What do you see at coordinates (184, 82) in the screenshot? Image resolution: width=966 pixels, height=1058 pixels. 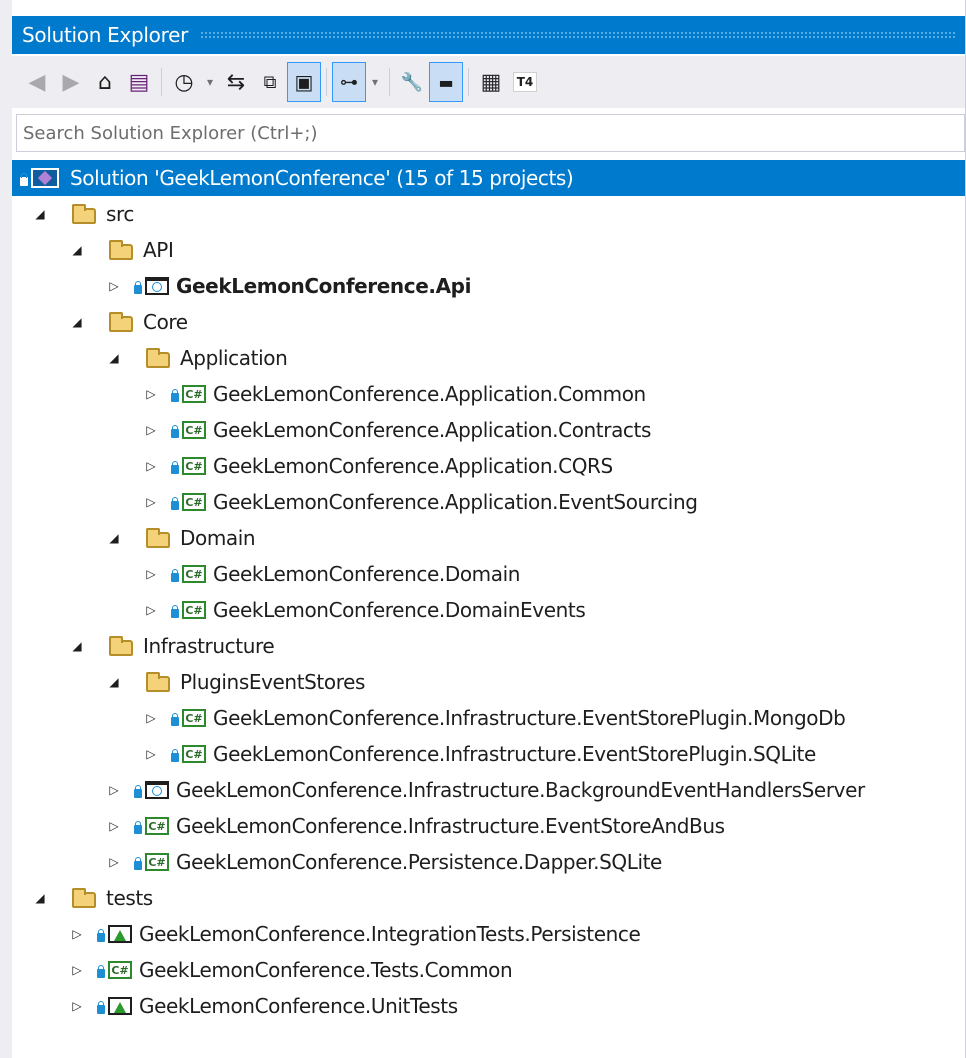 I see `pending-changes-filter-button: ◷` at bounding box center [184, 82].